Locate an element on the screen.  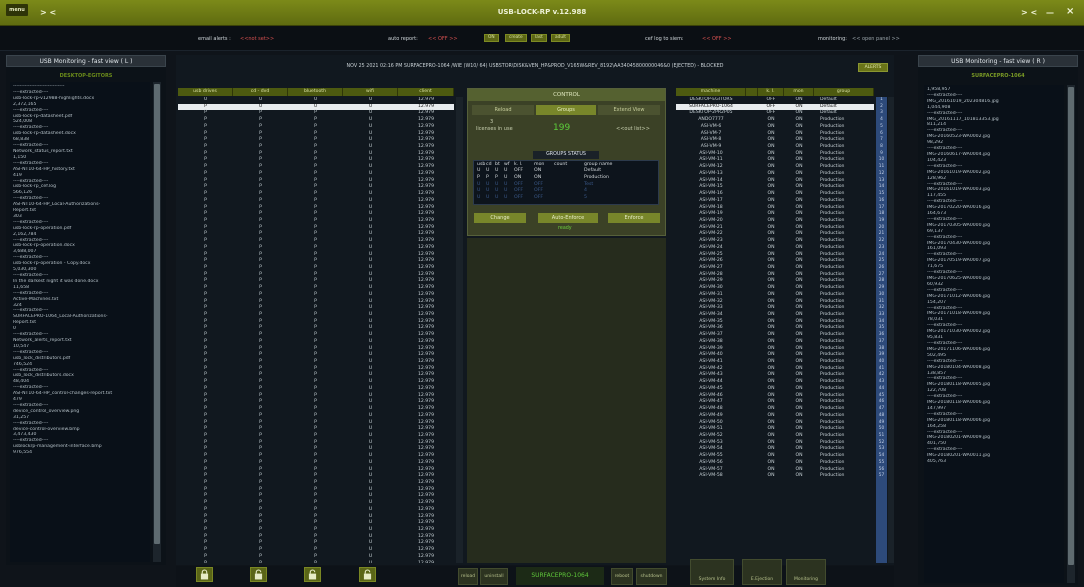
auto-enforce-button: Auto-Enforce is located at coordinates (568, 218).